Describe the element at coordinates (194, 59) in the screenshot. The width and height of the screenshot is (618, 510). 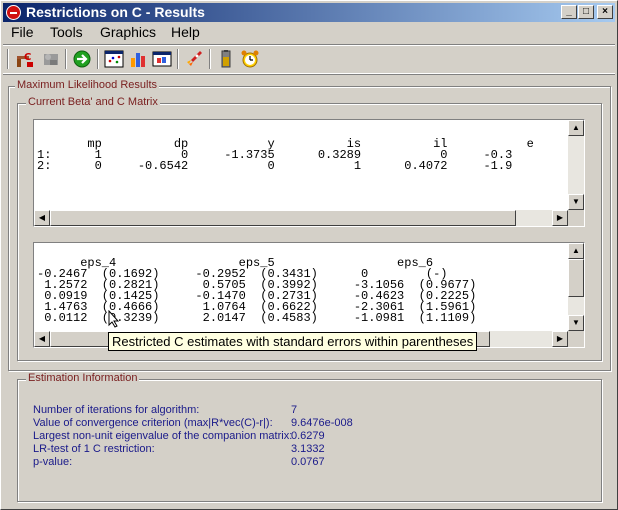
I see `rocket-icon` at that location.